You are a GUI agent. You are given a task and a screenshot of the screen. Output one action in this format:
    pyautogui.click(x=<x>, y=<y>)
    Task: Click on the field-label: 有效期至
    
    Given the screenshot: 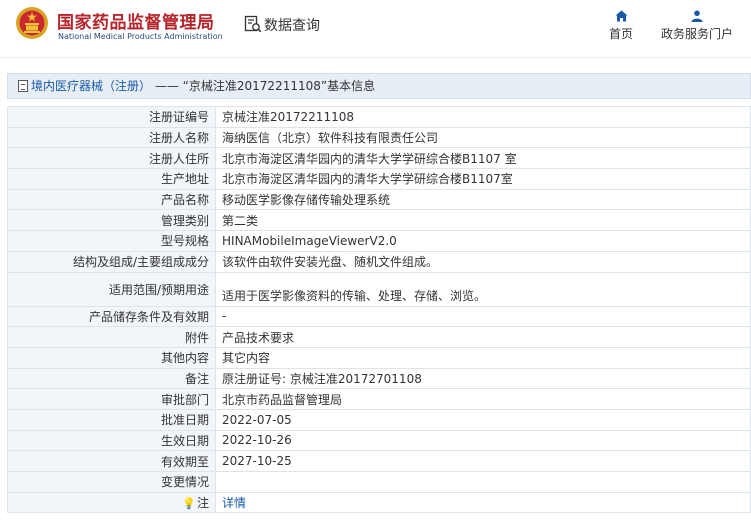 What is the action you would take?
    pyautogui.click(x=111, y=461)
    